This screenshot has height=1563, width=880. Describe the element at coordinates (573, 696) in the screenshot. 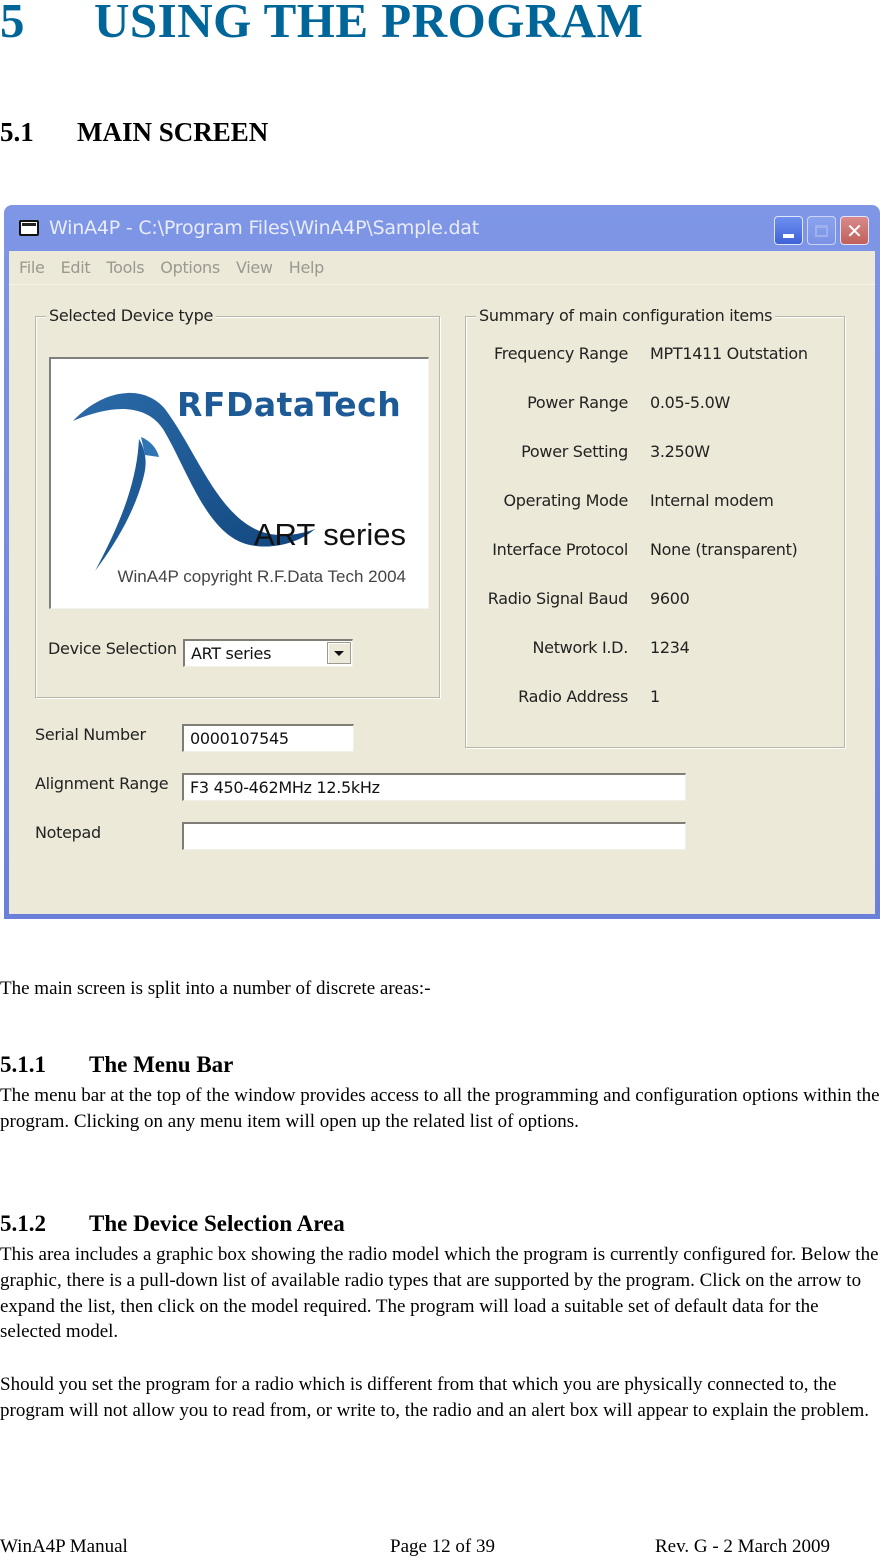

I see `summary-label: Radio Address` at that location.